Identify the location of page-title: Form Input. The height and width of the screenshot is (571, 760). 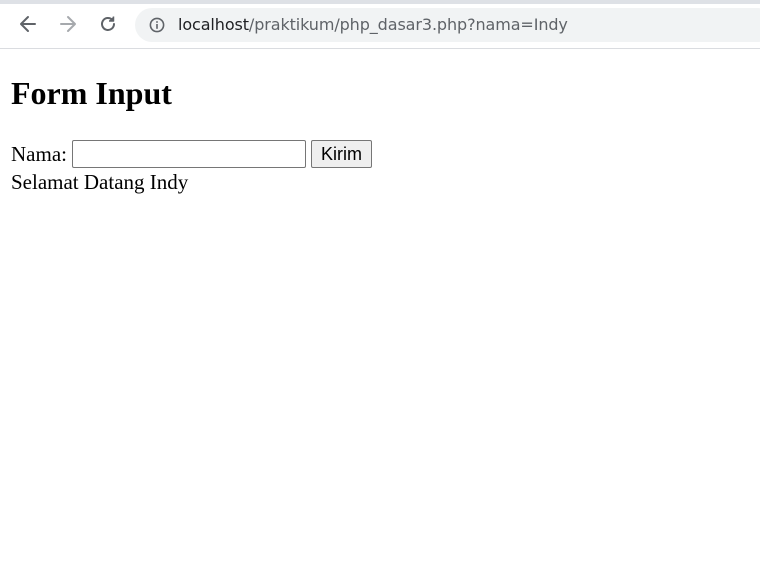
(91, 93).